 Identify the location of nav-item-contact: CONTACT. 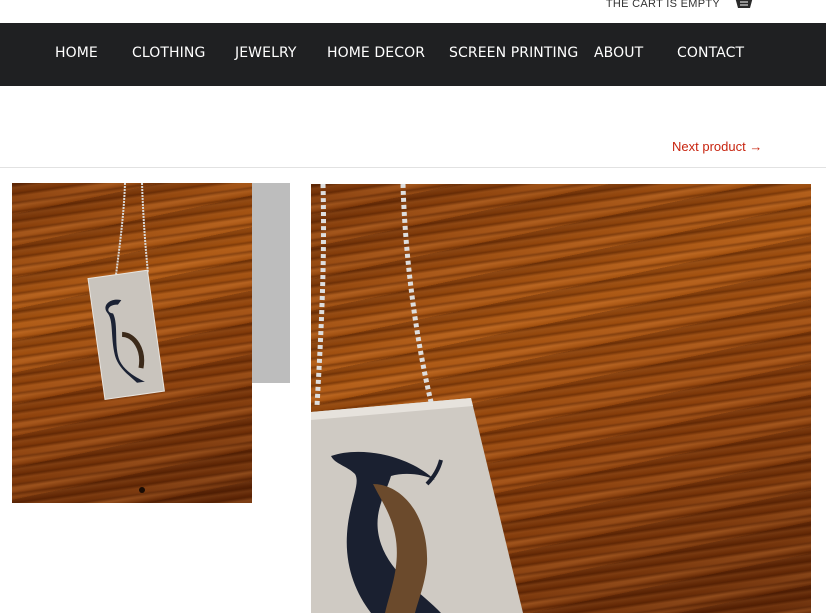
(710, 53).